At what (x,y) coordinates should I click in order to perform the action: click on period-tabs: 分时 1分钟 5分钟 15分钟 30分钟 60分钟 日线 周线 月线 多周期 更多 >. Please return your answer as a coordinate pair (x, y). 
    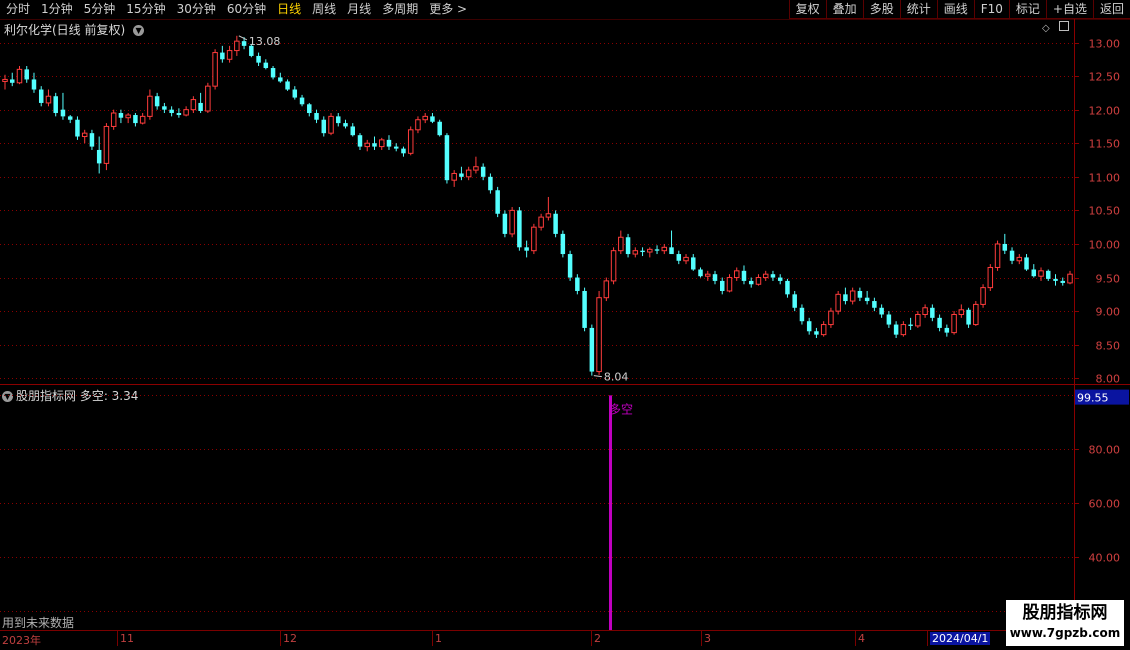
    Looking at the image, I should click on (236, 9).